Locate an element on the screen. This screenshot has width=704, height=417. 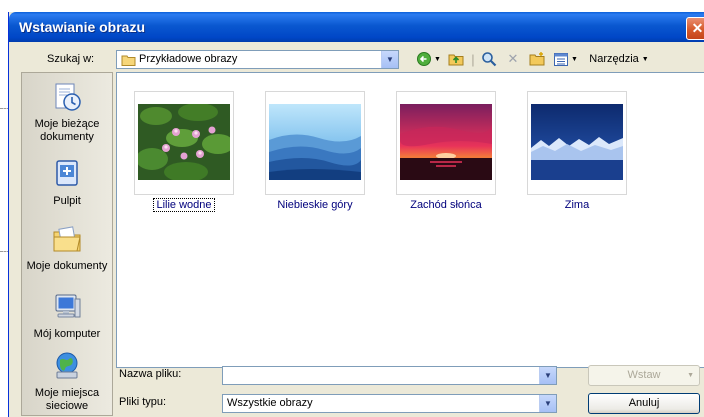
my-computer-icon is located at coordinates (68, 306).